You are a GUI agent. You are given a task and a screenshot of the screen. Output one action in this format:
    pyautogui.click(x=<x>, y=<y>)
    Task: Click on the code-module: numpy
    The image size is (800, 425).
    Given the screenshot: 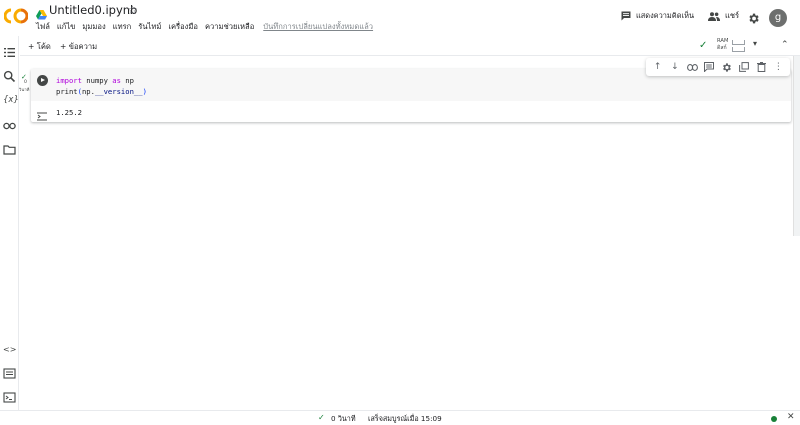 What is the action you would take?
    pyautogui.click(x=97, y=80)
    